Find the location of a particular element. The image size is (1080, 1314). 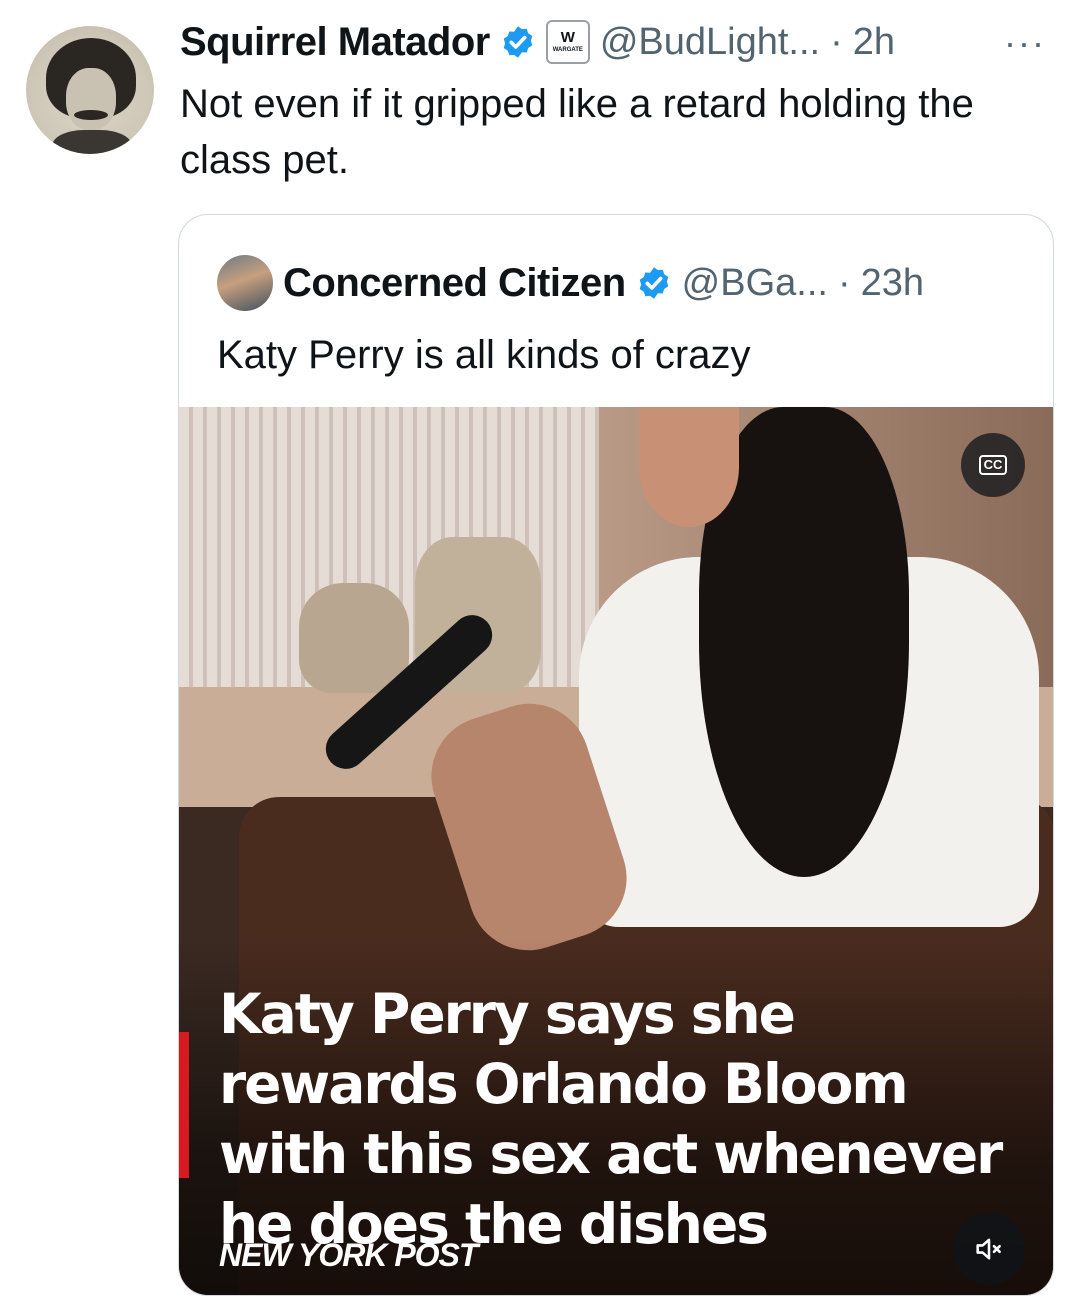

mute-button is located at coordinates (989, 1249).